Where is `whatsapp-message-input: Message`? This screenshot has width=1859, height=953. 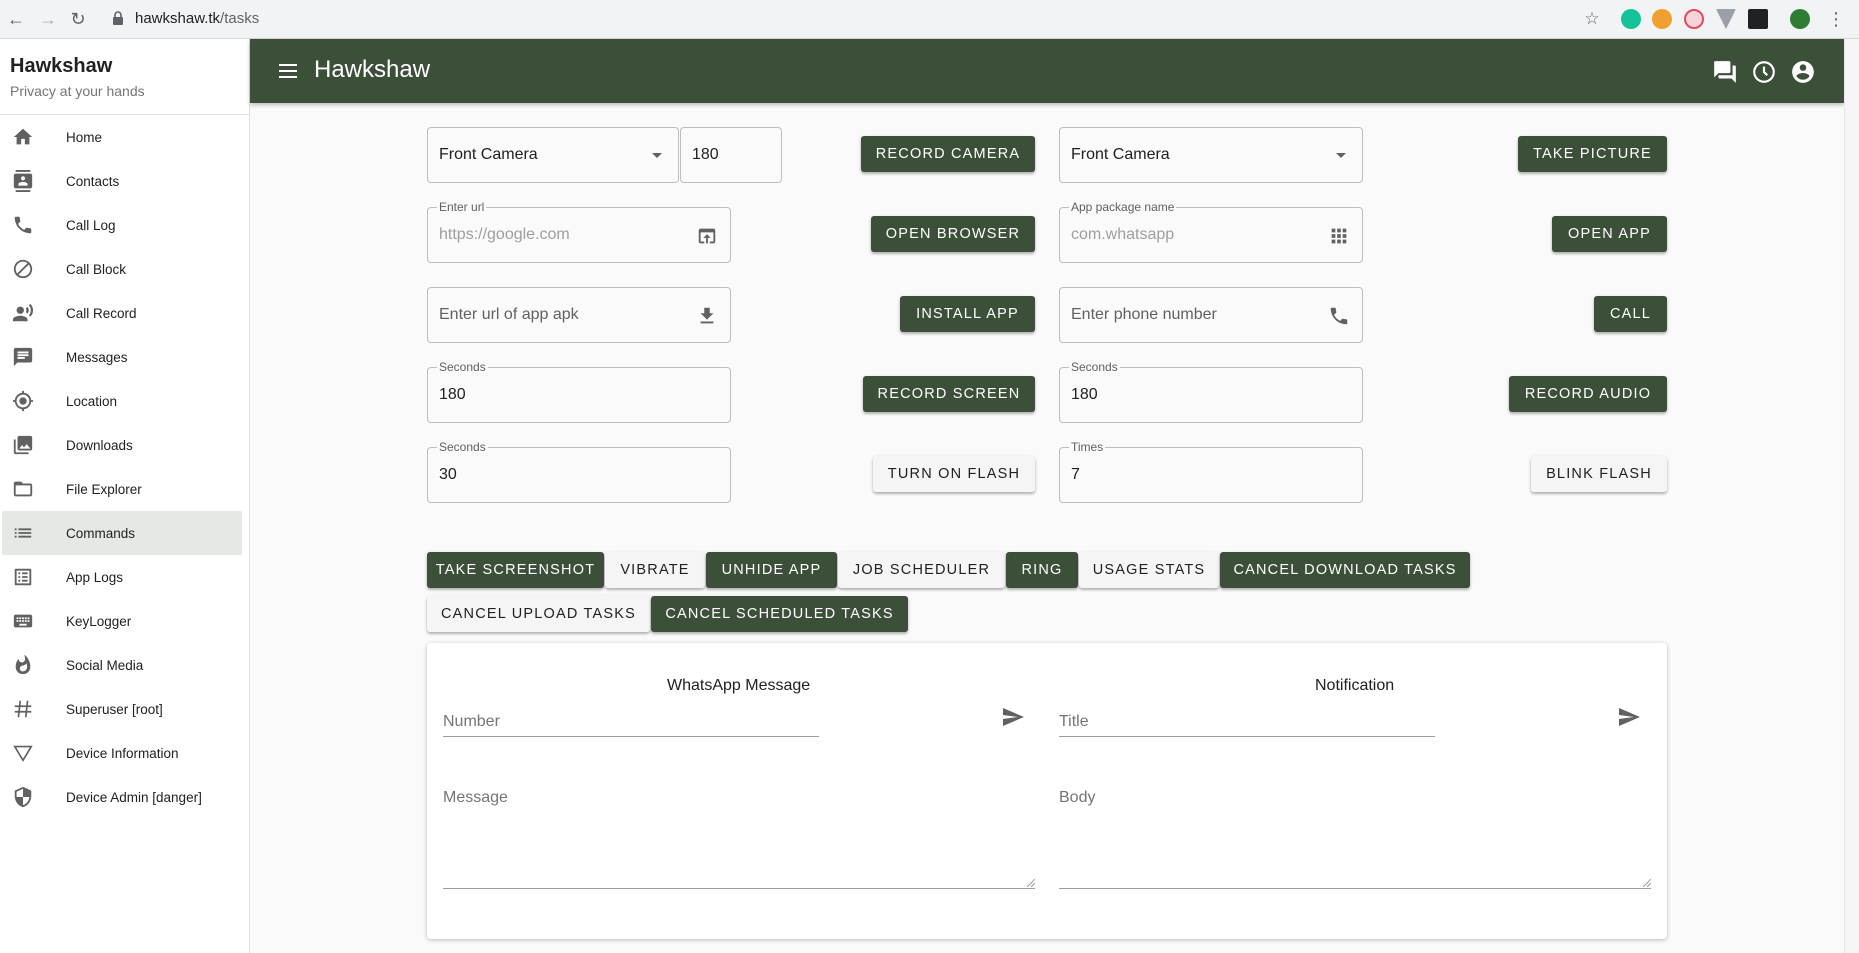 whatsapp-message-input: Message is located at coordinates (739, 839).